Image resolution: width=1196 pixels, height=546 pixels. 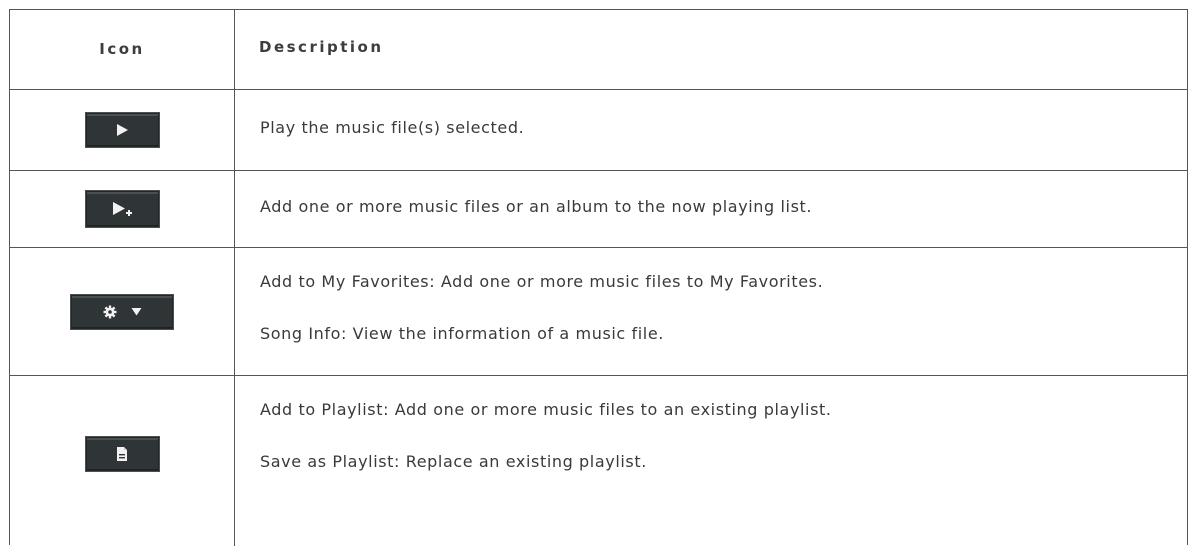 I want to click on gear-icon, so click(x=110, y=312).